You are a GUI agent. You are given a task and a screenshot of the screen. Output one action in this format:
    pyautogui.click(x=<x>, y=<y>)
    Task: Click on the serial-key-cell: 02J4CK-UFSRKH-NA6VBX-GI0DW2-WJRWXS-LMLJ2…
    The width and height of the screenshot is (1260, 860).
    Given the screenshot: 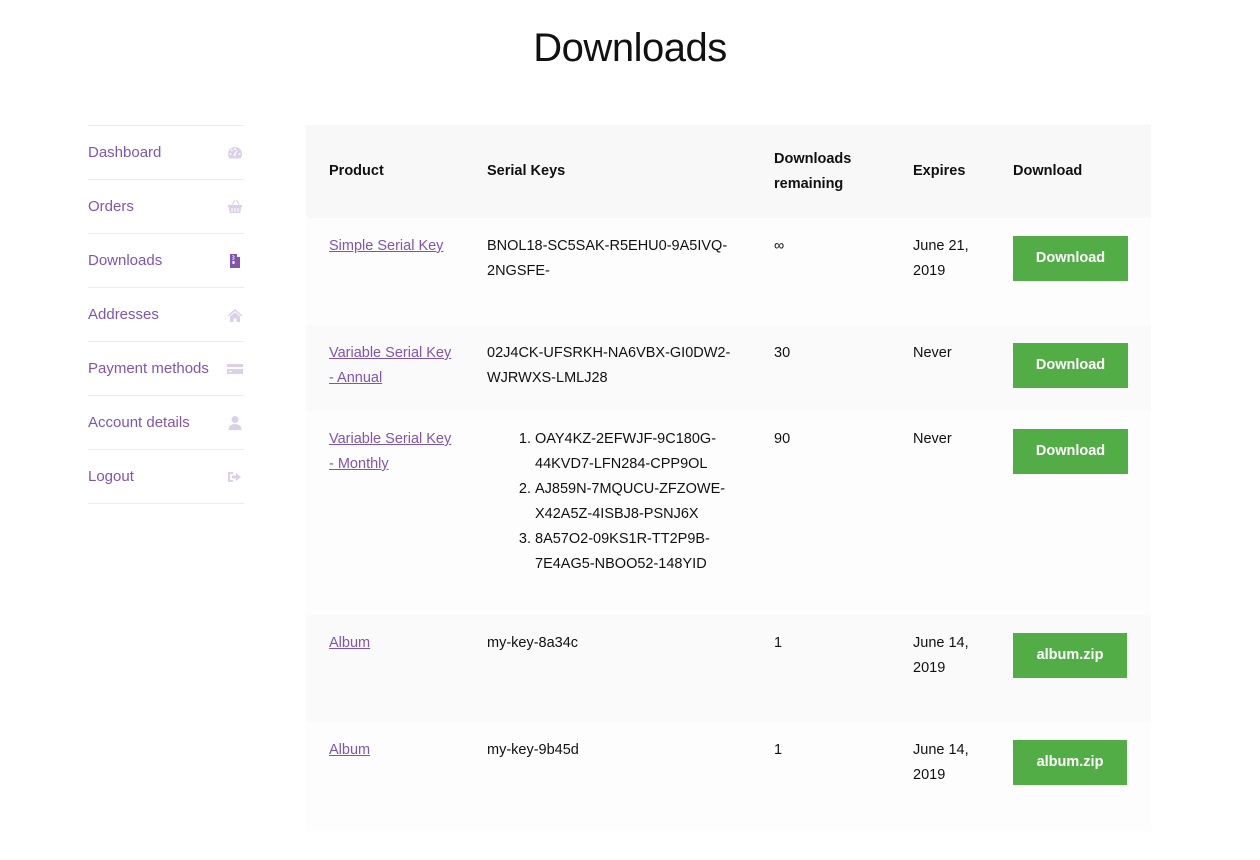 What is the action you would take?
    pyautogui.click(x=609, y=365)
    